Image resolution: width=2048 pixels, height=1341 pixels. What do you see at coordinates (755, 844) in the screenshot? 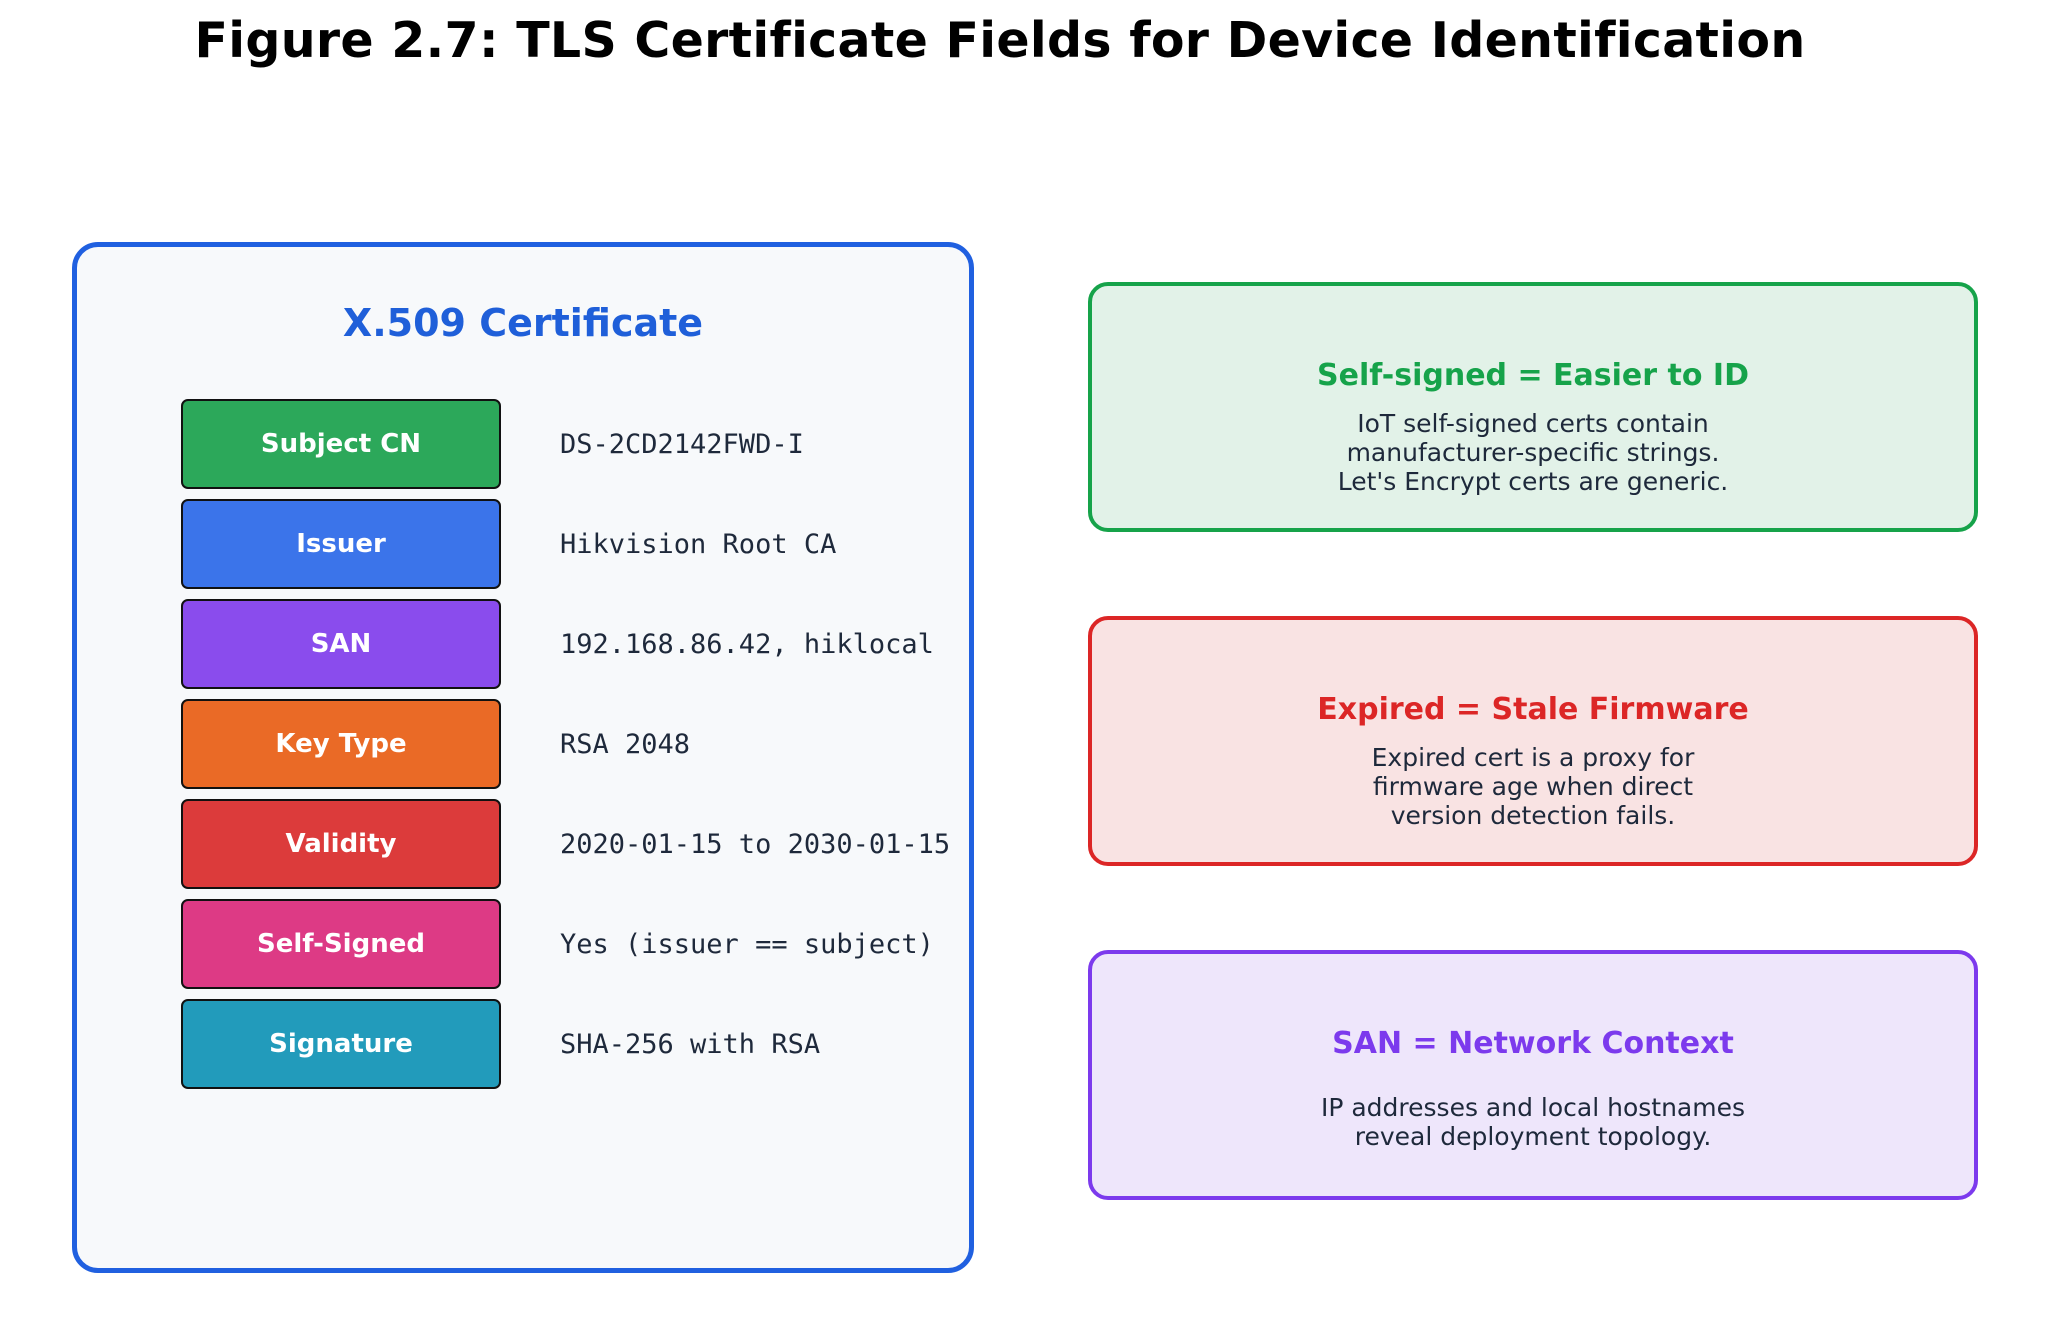
I see `field-value: 2020-01-15 to 2030-01-15` at bounding box center [755, 844].